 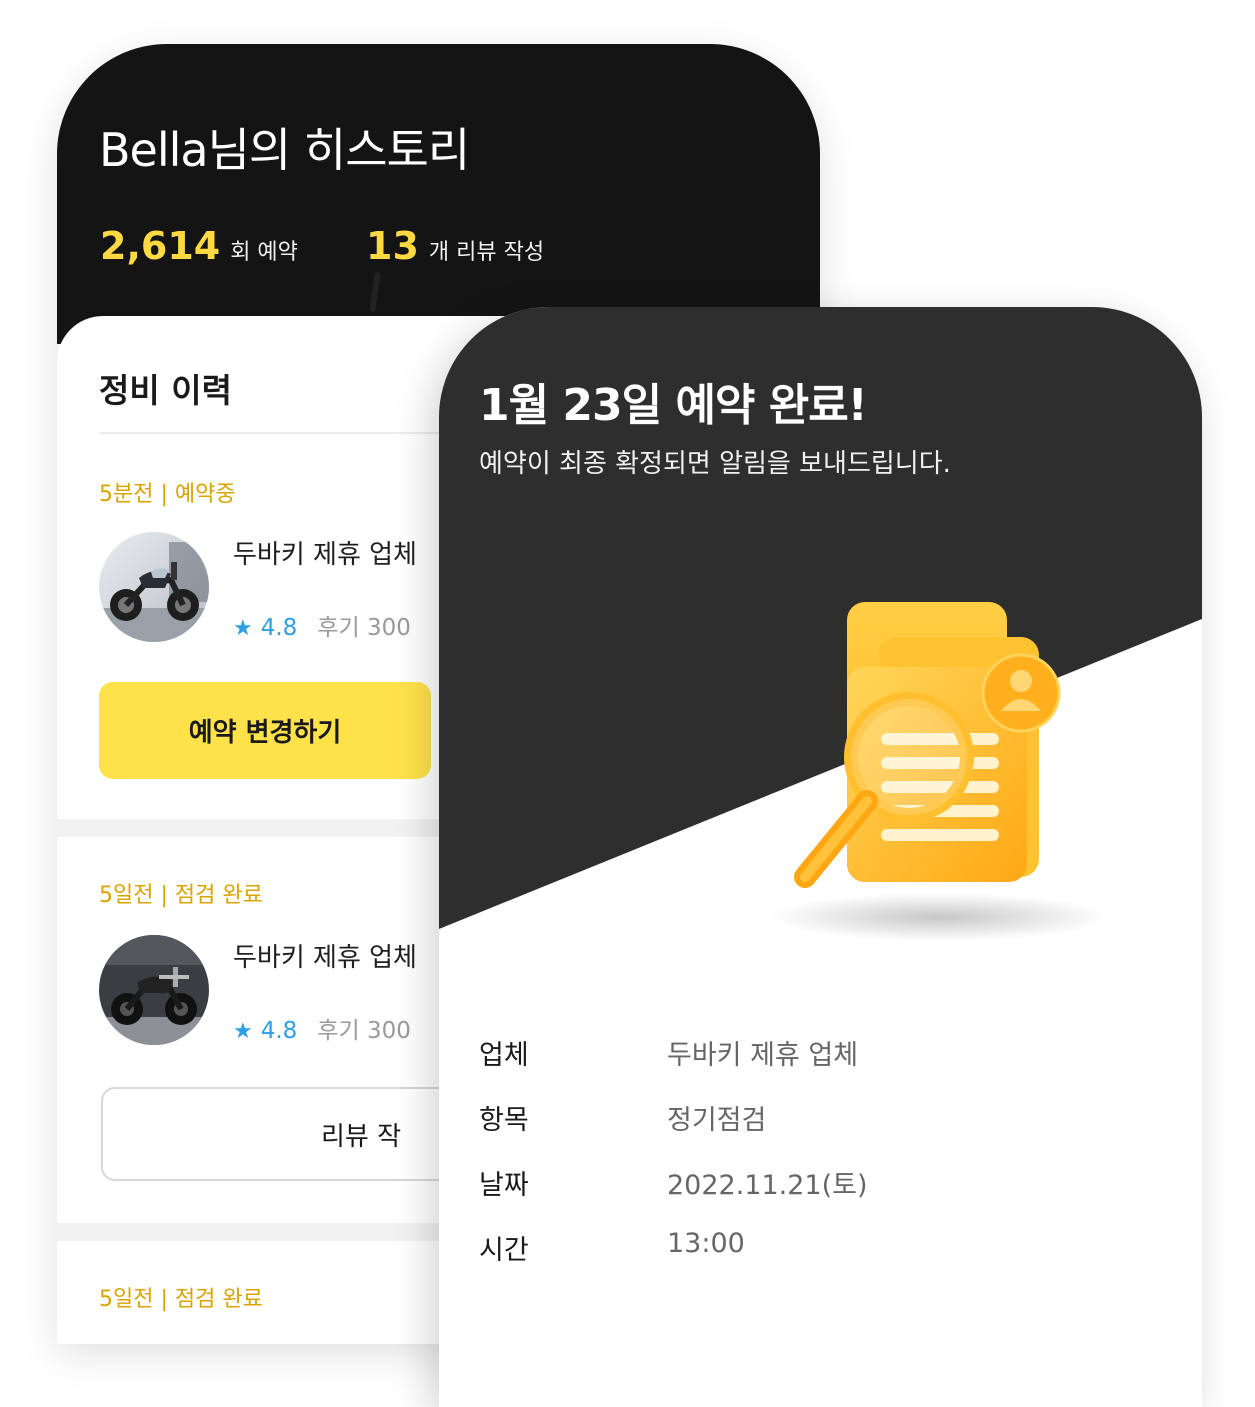 What do you see at coordinates (265, 730) in the screenshot?
I see `change-reservation-button: 예약 변경하기` at bounding box center [265, 730].